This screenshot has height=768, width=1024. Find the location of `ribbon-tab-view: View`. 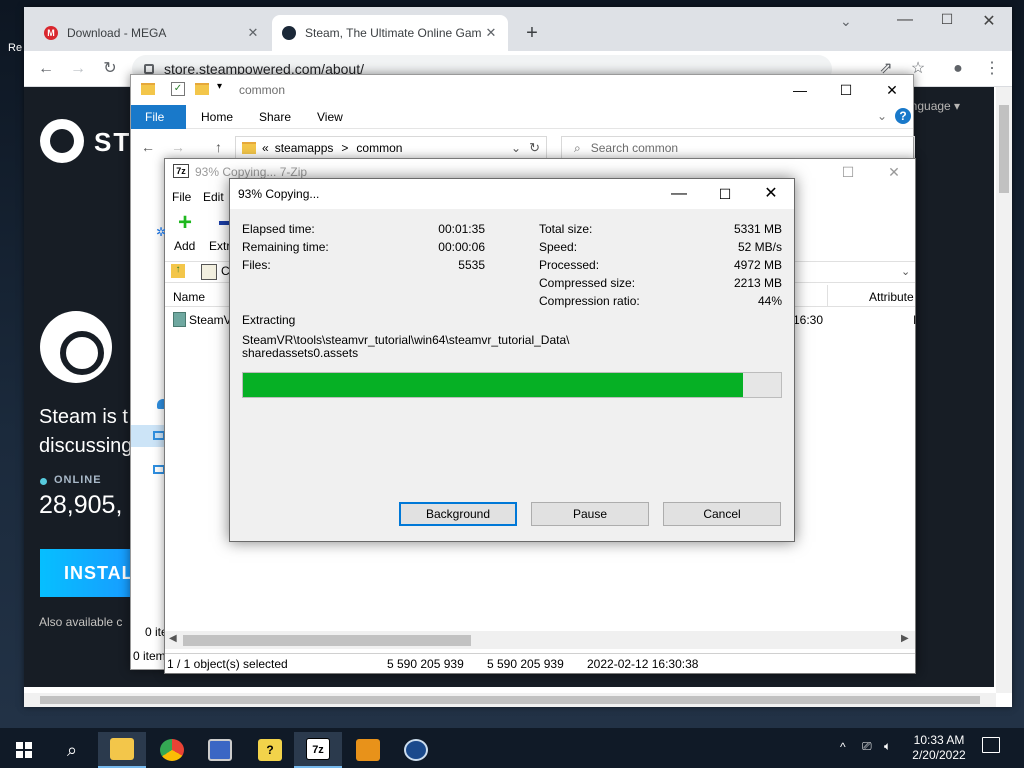

ribbon-tab-view: View is located at coordinates (330, 117).